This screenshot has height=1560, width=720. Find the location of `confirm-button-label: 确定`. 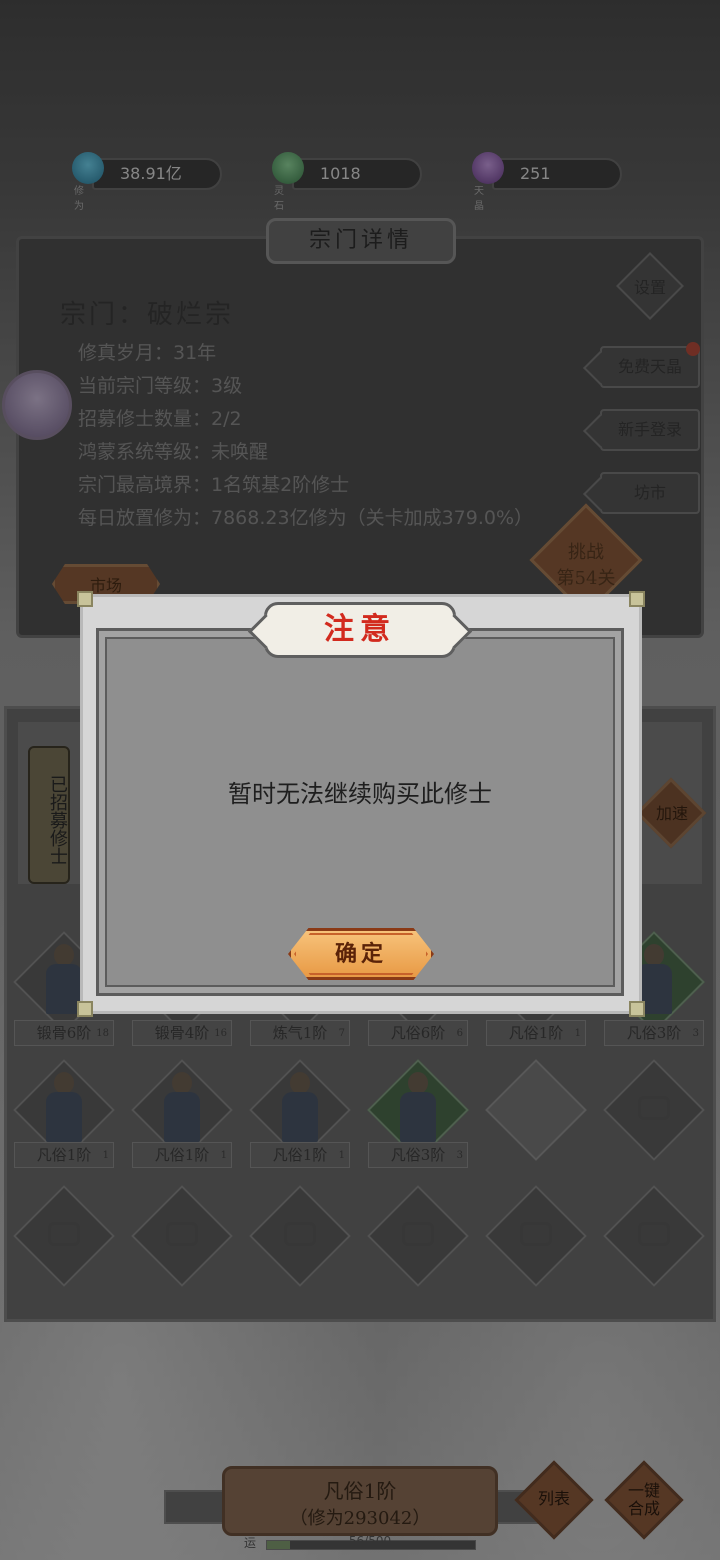

confirm-button-label: 确定 is located at coordinates (360, 954).